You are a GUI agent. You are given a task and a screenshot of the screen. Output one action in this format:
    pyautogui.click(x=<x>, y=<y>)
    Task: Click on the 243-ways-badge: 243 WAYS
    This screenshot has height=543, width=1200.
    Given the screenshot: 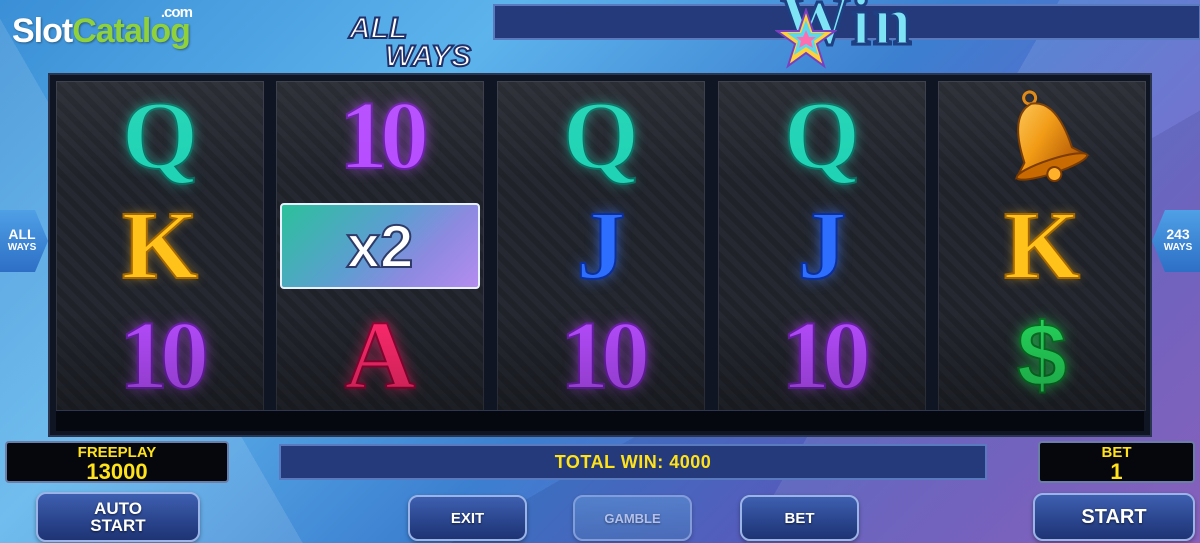 What is the action you would take?
    pyautogui.click(x=1176, y=241)
    